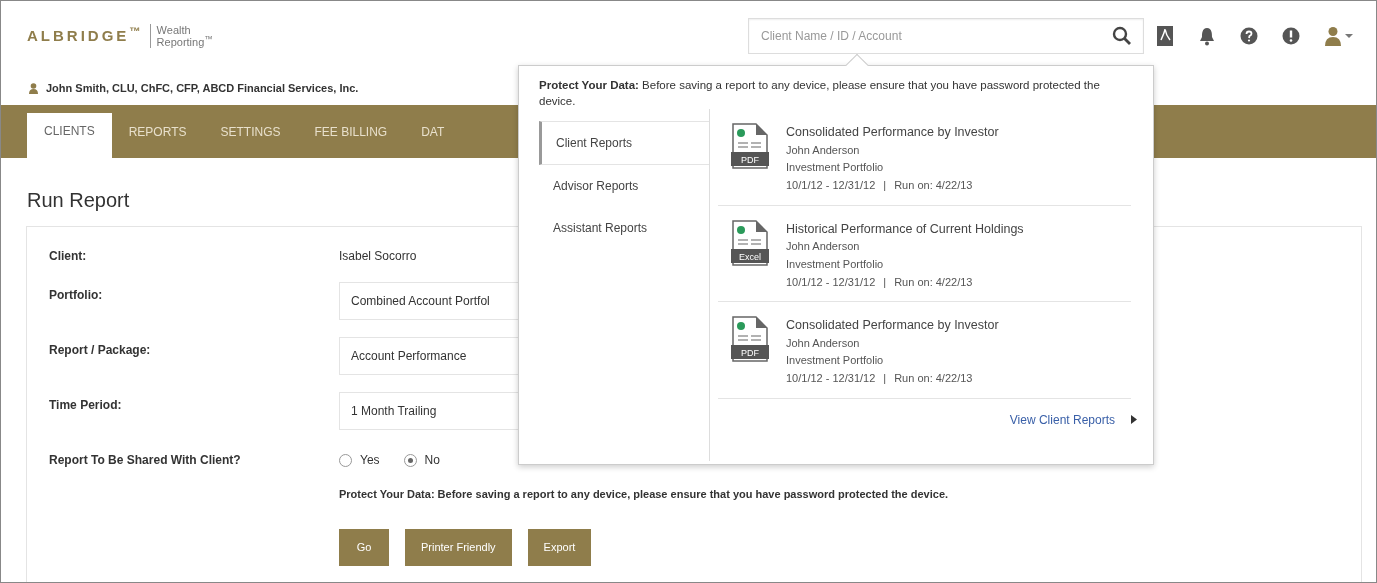 This screenshot has width=1377, height=583. What do you see at coordinates (1134, 420) in the screenshot?
I see `caret-right-icon` at bounding box center [1134, 420].